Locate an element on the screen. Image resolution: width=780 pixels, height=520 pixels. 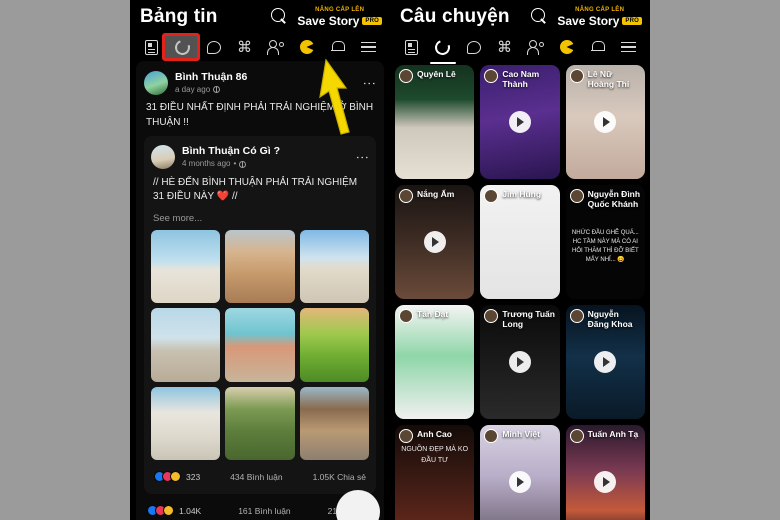
shared-post-options-button: ⋮ is located at coordinates (362, 157).